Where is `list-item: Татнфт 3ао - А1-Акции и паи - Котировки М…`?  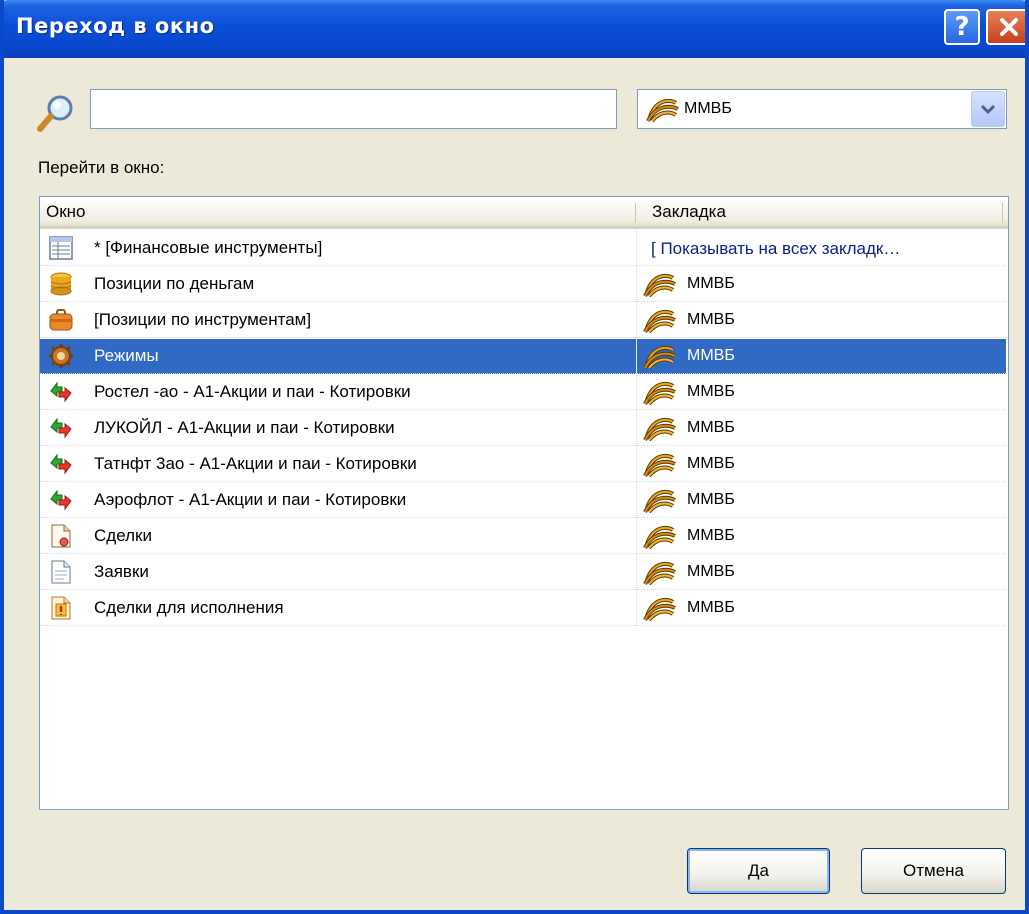 list-item: Татнфт 3ао - А1-Акции и паи - Котировки М… is located at coordinates (524, 465).